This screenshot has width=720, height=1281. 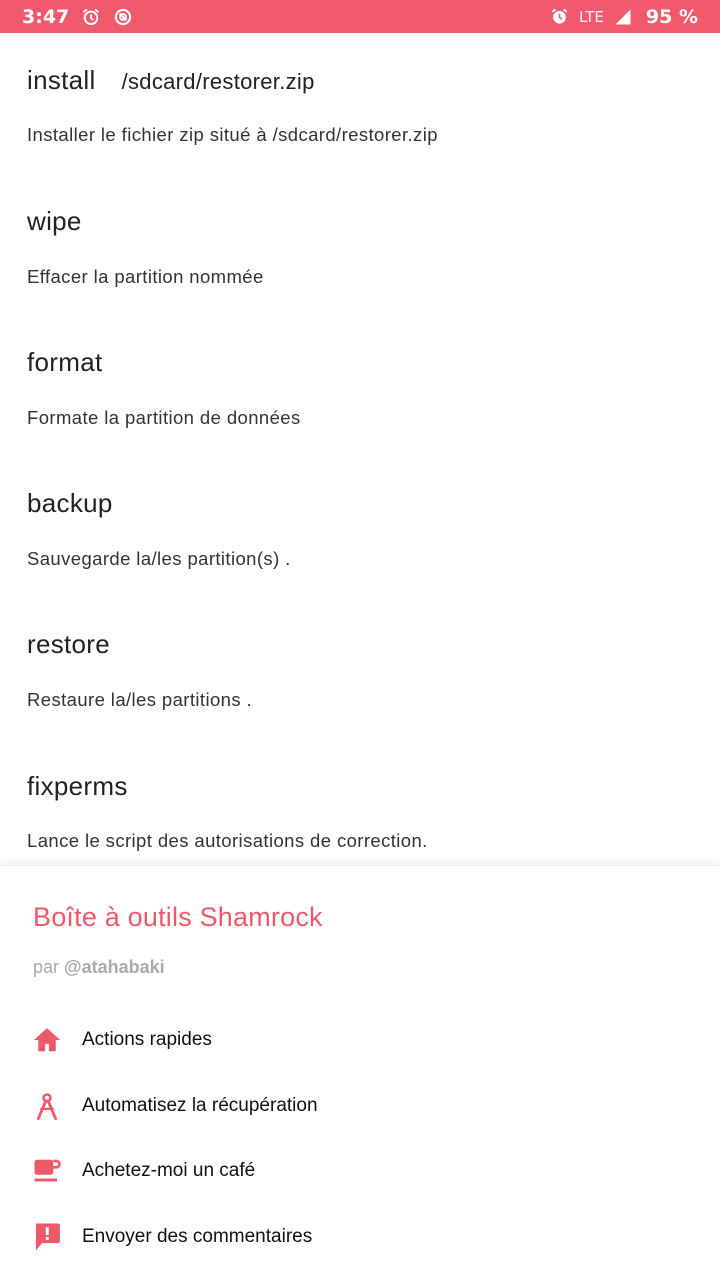 What do you see at coordinates (671, 16) in the screenshot?
I see `battery-level: 95 %` at bounding box center [671, 16].